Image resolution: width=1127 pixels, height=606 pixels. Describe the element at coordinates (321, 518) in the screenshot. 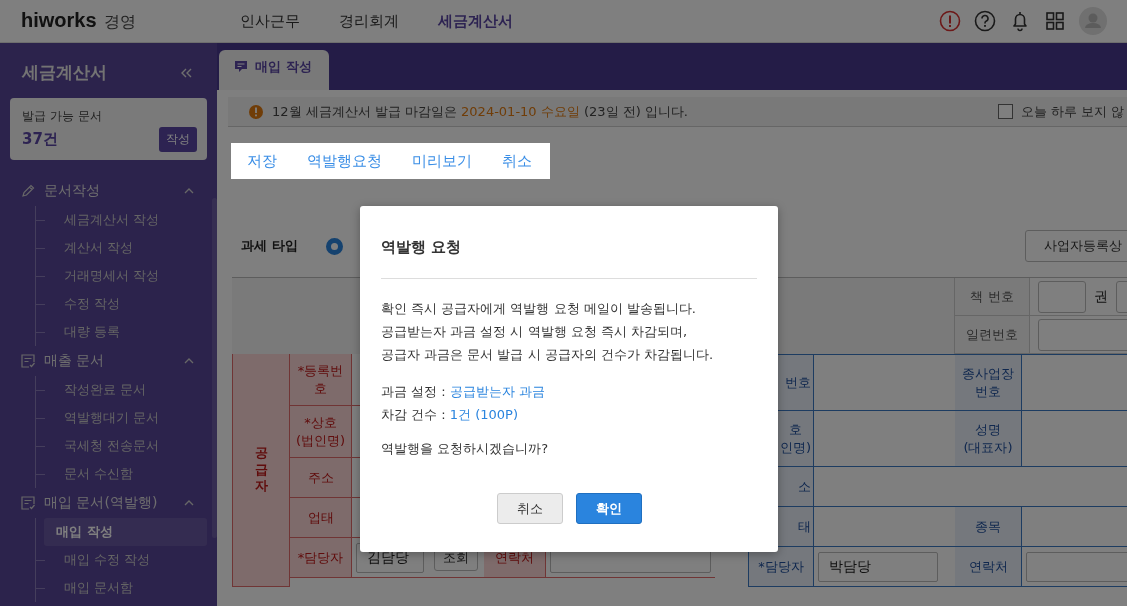

I see `table-header-cell: 업태` at that location.